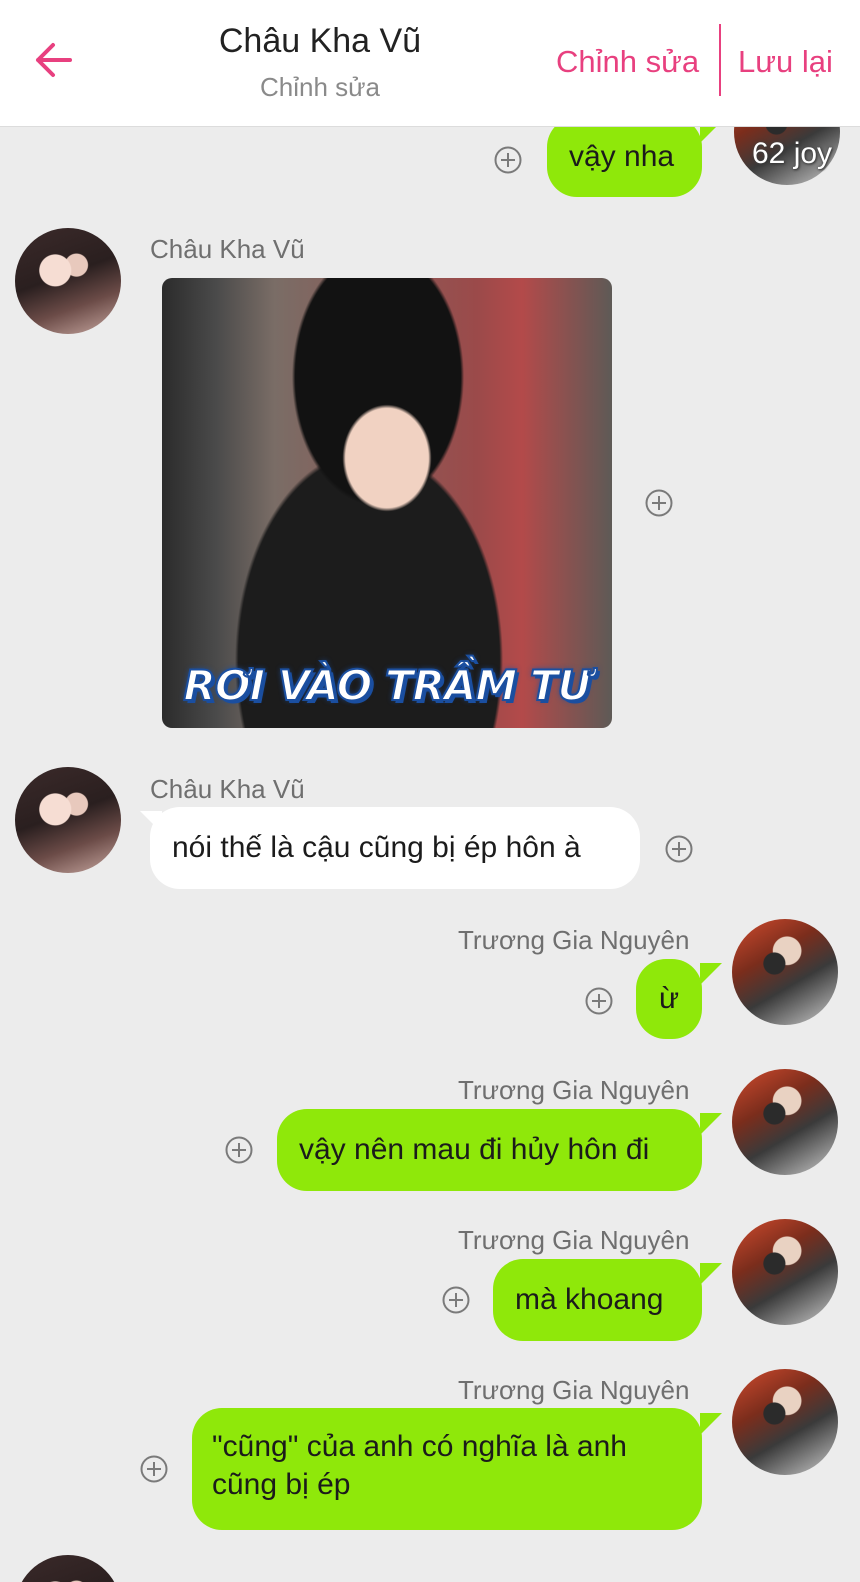 The width and height of the screenshot is (860, 1582). Describe the element at coordinates (281, 1484) in the screenshot. I see `message-text-line: cũng bị ép` at that location.